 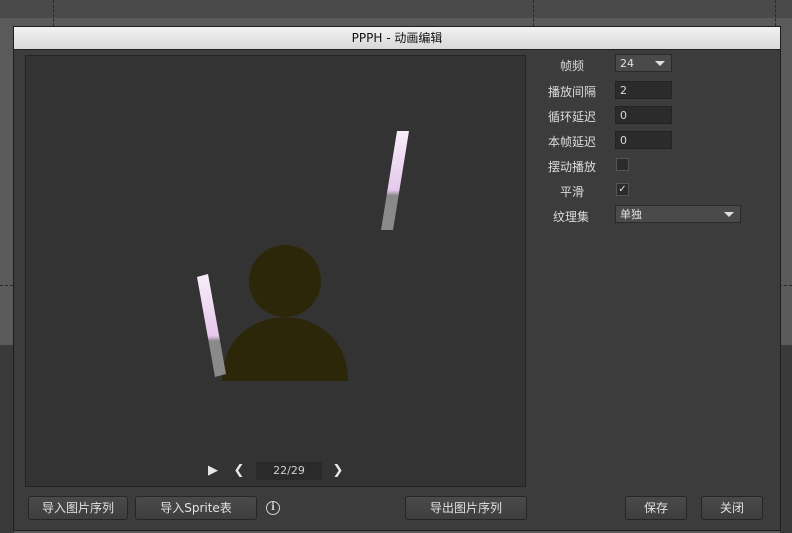 I want to click on play-interval-input: 2, so click(x=643, y=90).